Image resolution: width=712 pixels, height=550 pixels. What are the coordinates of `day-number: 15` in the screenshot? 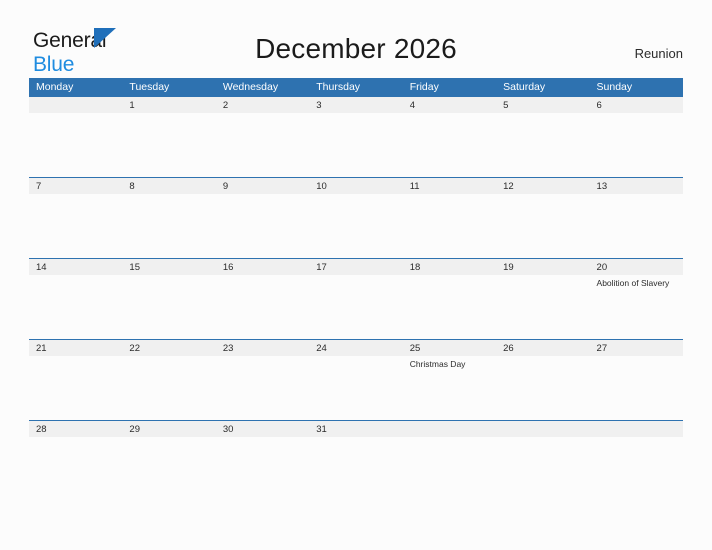 It's located at (168, 267).